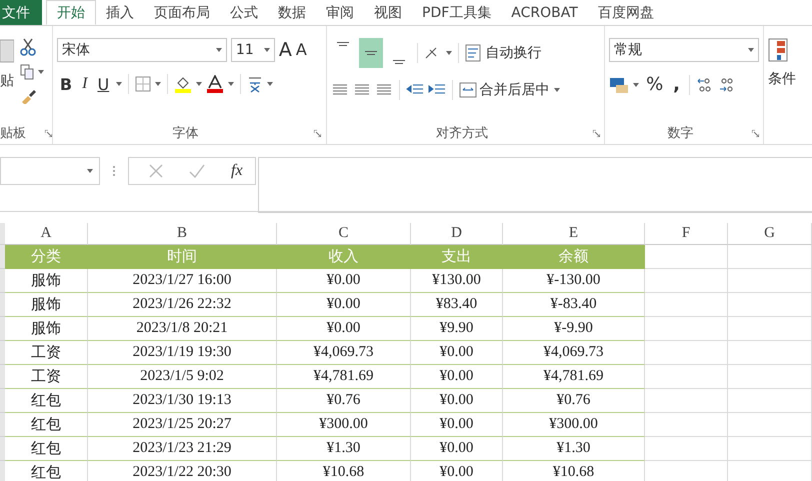 This screenshot has height=481, width=812. Describe the element at coordinates (574, 281) in the screenshot. I see `table-cell: ¥-130.00` at that location.